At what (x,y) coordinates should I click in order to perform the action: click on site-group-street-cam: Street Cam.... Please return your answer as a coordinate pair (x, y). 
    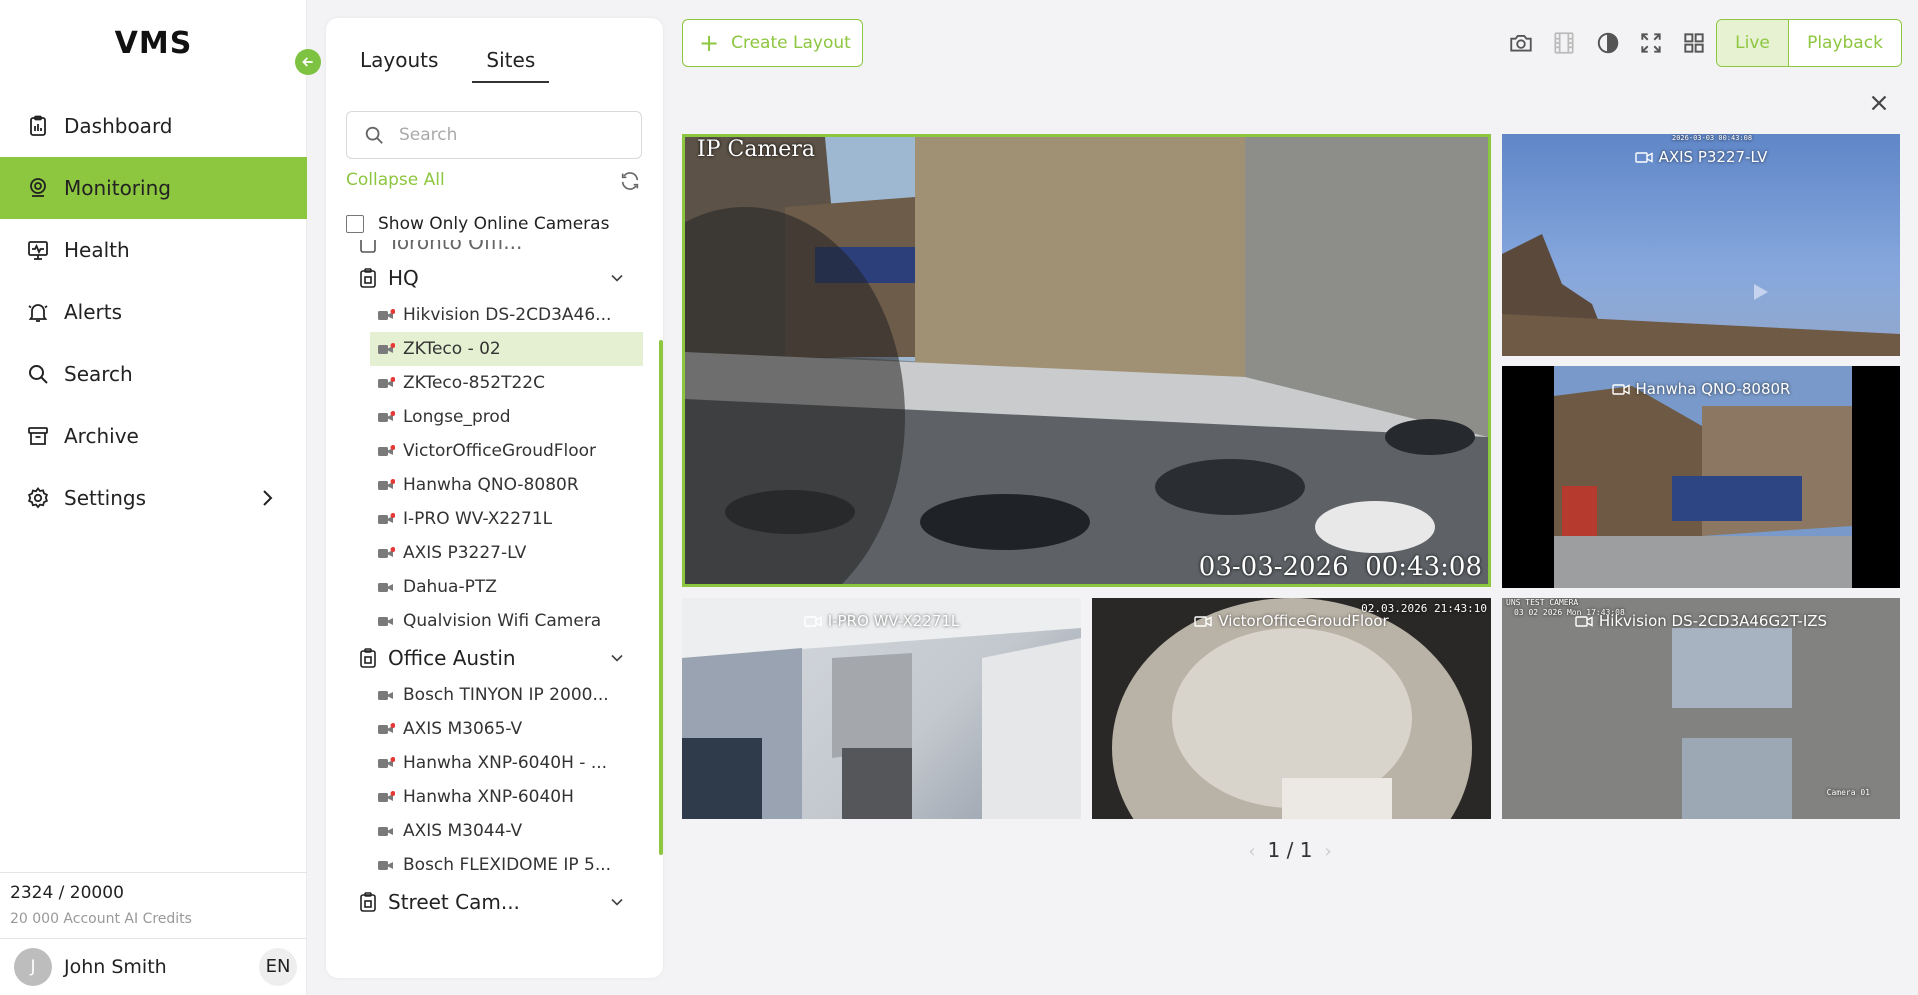
    Looking at the image, I should click on (494, 902).